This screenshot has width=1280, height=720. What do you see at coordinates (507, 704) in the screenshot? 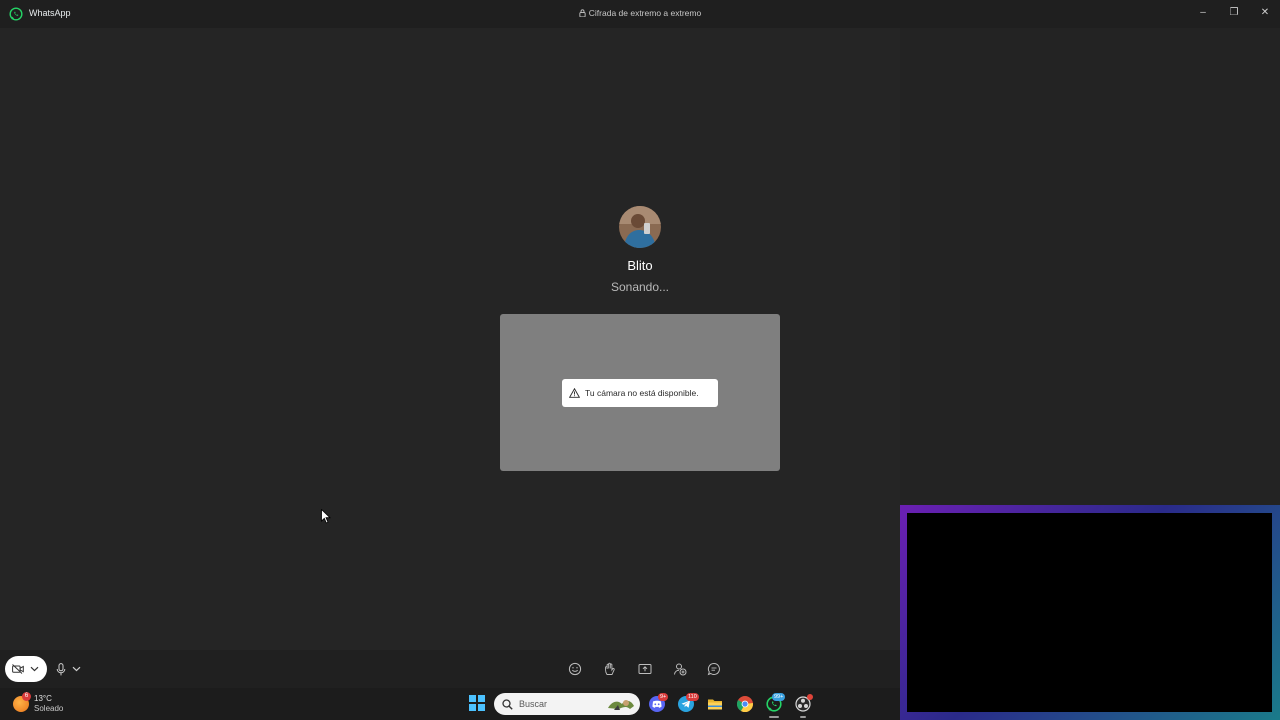
I see `search-icon` at bounding box center [507, 704].